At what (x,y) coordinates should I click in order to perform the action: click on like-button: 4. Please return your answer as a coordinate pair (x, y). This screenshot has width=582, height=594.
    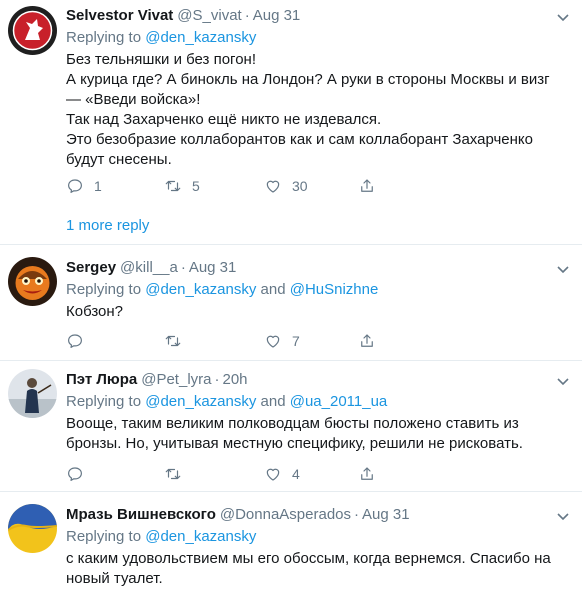
    Looking at the image, I should click on (282, 474).